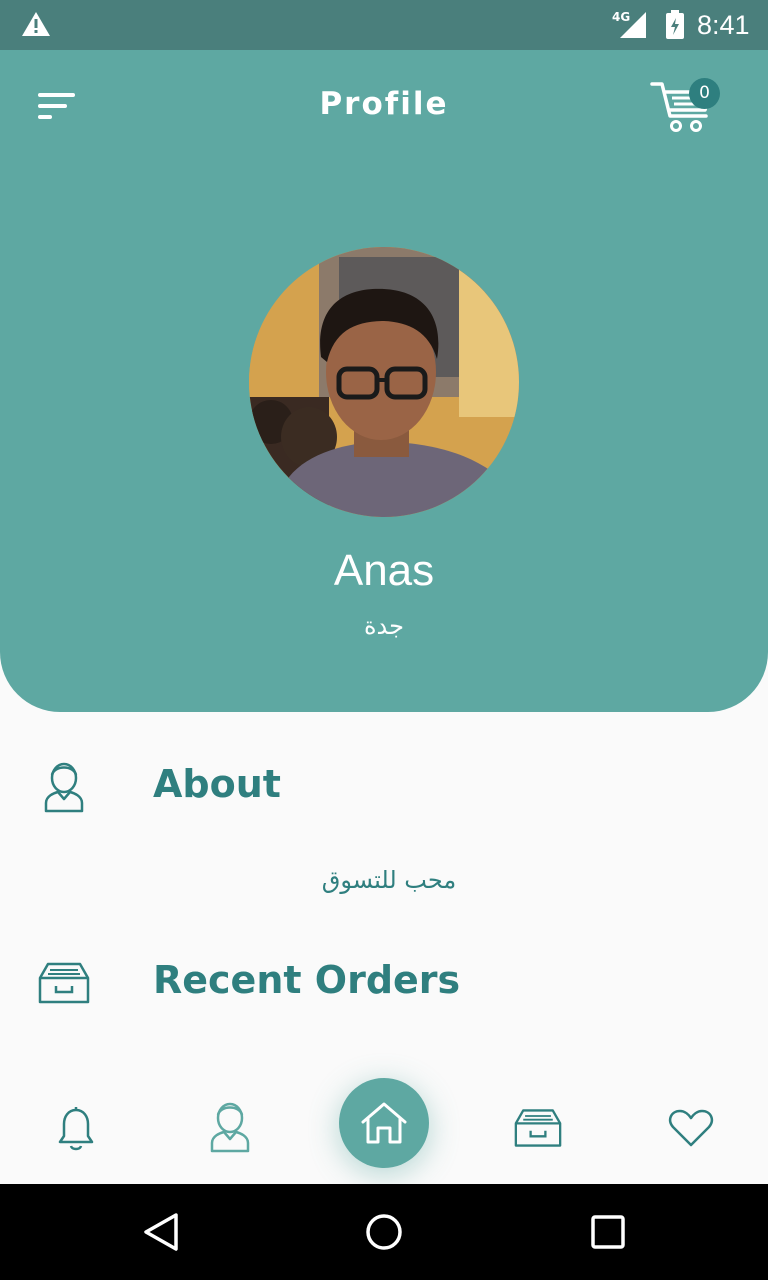  I want to click on system-navigation-bar, so click(384, 1232).